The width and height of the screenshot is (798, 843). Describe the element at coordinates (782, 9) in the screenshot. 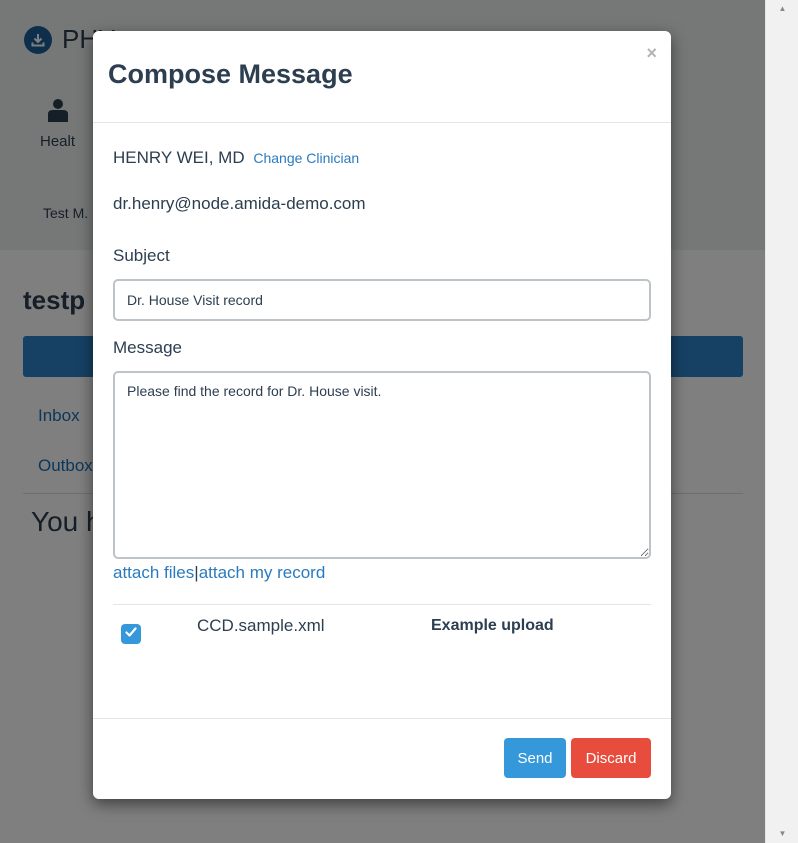

I see `scroll-up-arrow-icon: ▲` at that location.